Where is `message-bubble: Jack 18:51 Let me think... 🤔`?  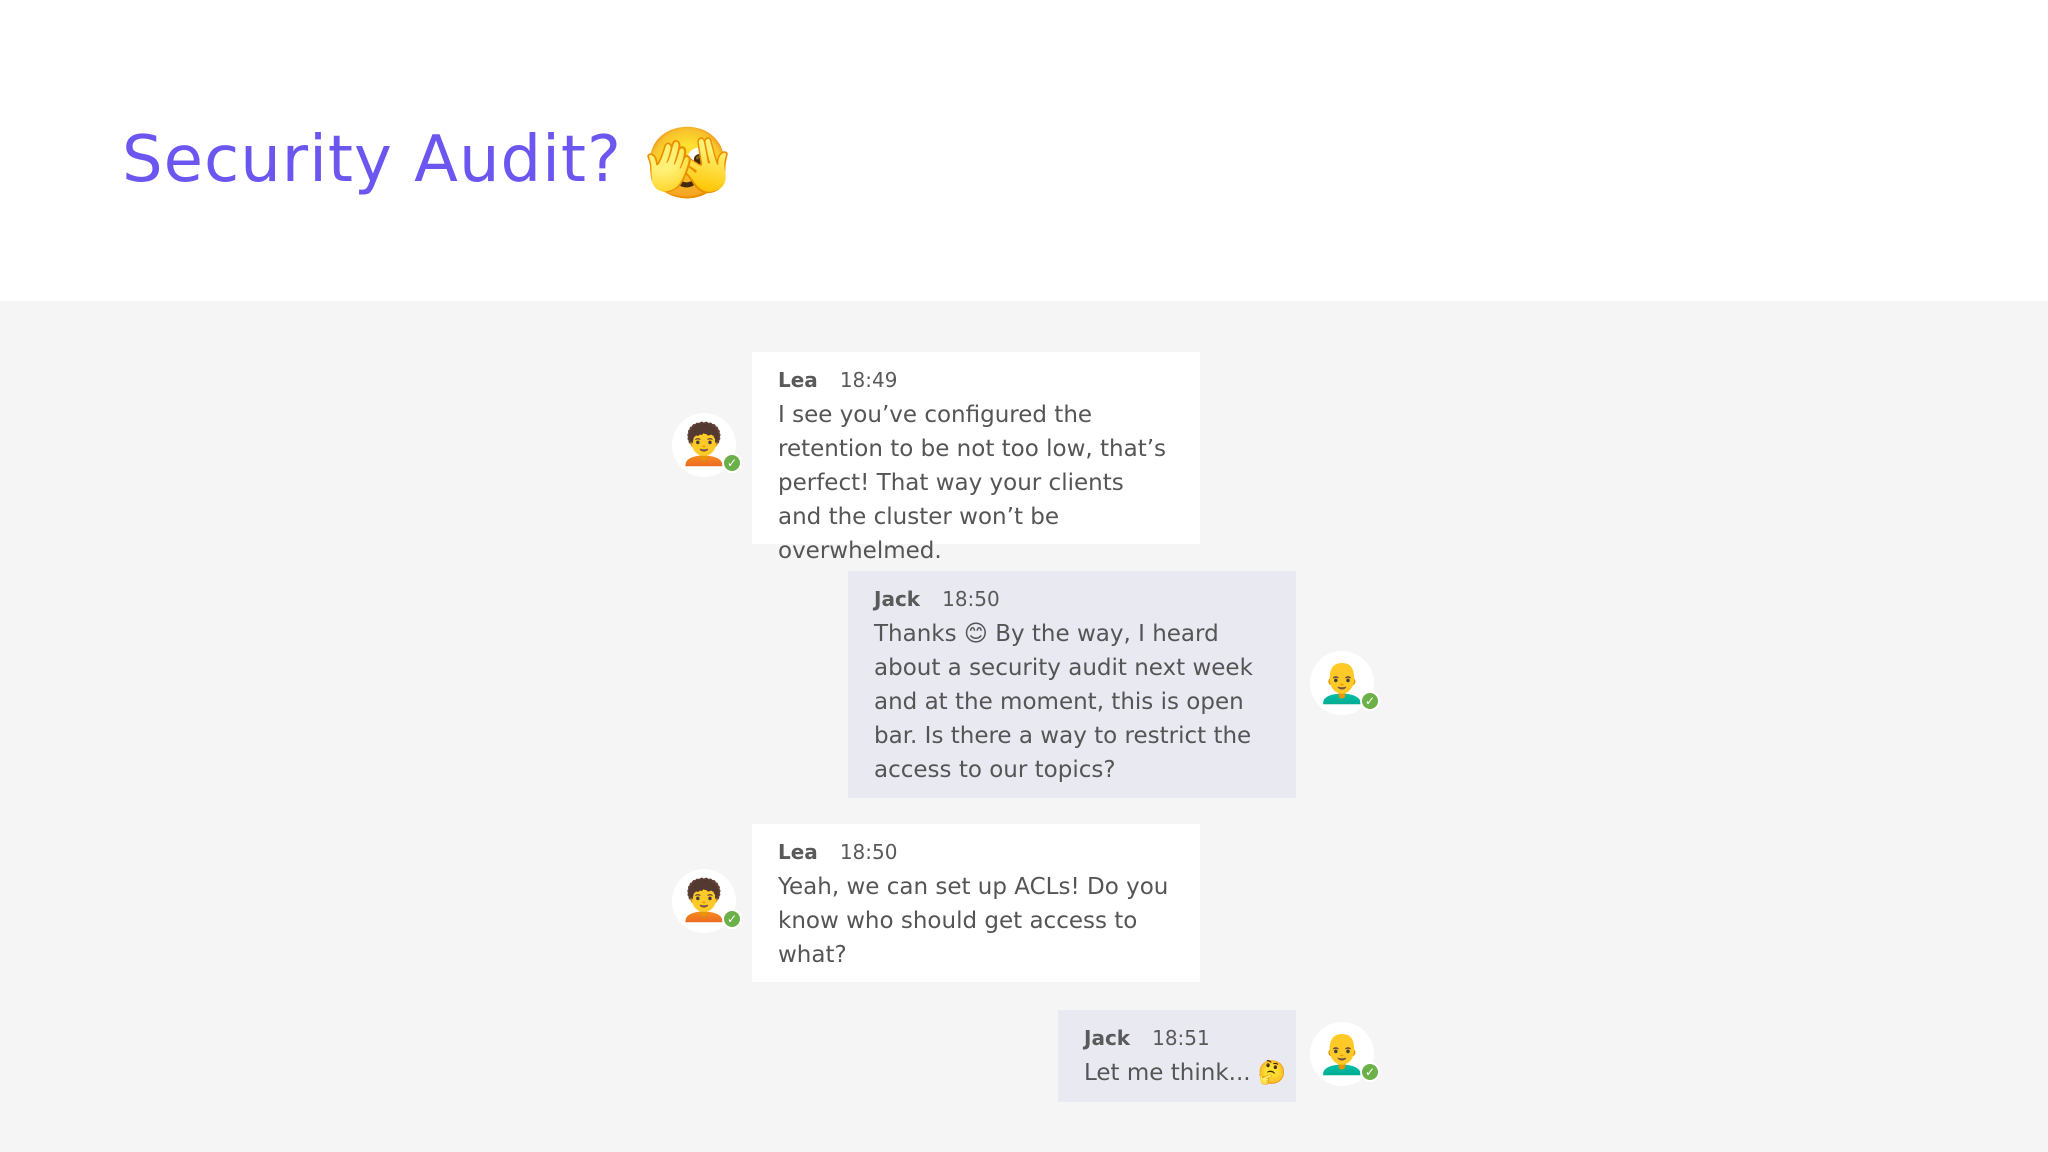
message-bubble: Jack 18:51 Let me think... 🤔 is located at coordinates (1177, 1056).